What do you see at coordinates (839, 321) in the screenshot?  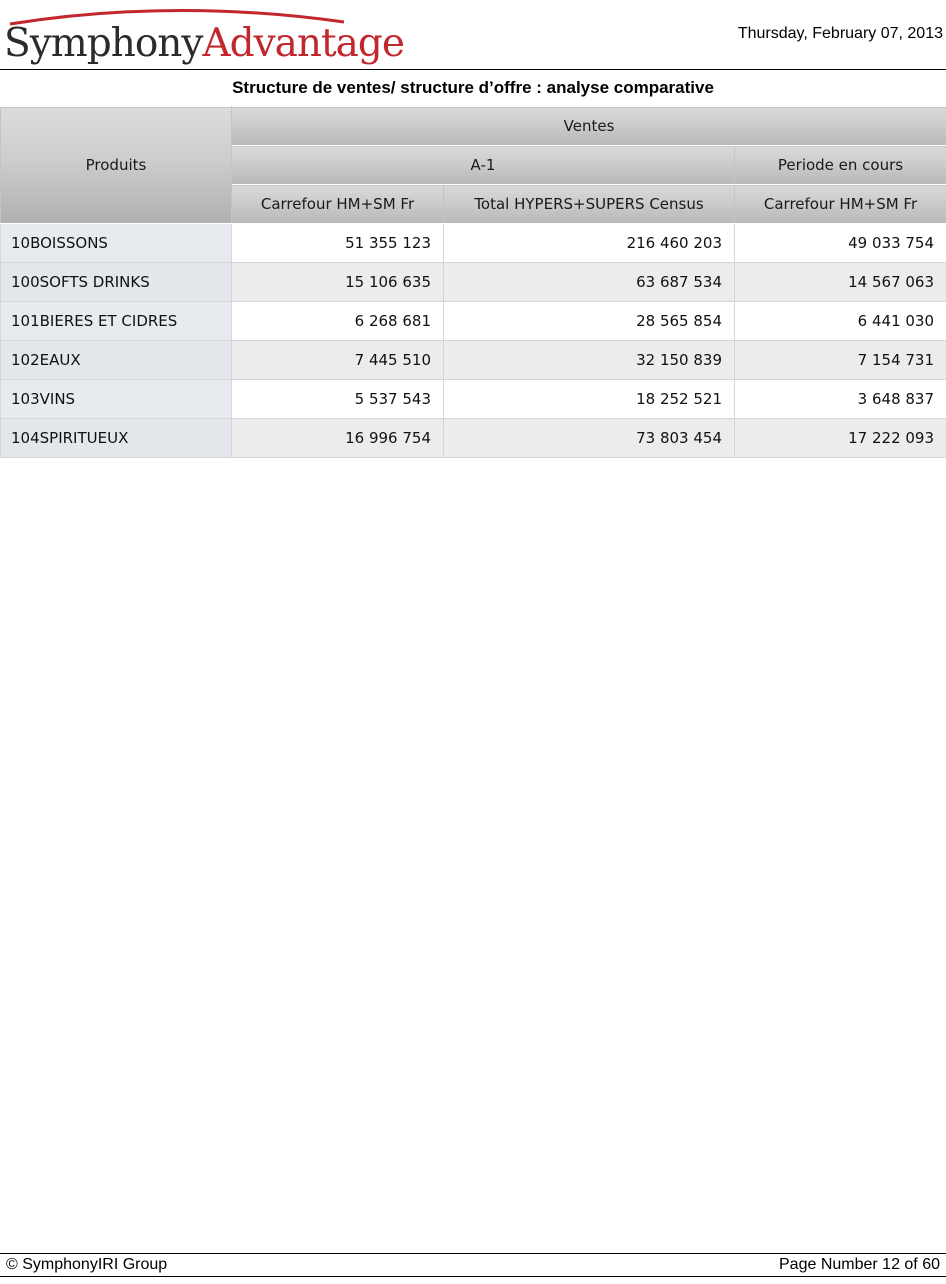 I see `cell-value: 6 441 030` at bounding box center [839, 321].